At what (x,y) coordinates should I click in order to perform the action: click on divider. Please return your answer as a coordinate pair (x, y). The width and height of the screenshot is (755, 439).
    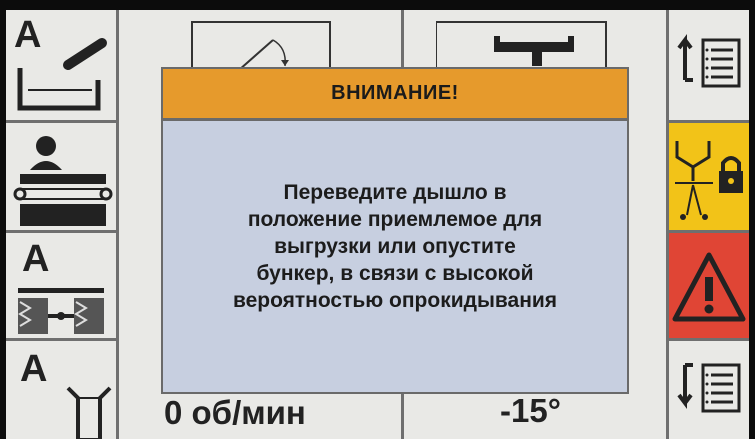
    Looking at the image, I should click on (117, 224).